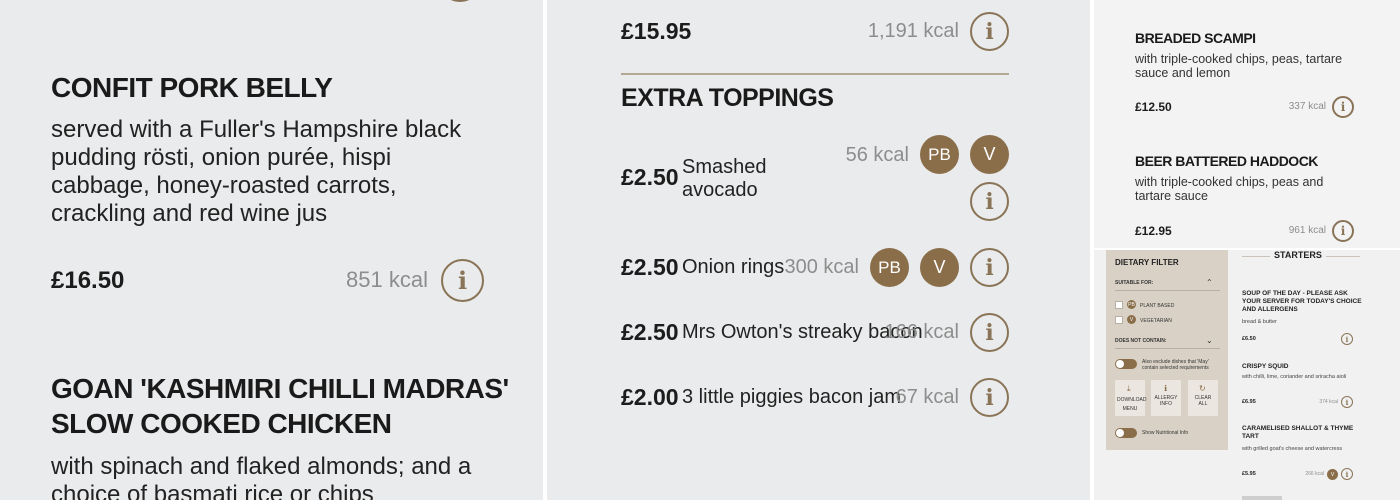 This screenshot has width=1400, height=500. What do you see at coordinates (1249, 402) in the screenshot?
I see `dish-price: £6.95` at bounding box center [1249, 402].